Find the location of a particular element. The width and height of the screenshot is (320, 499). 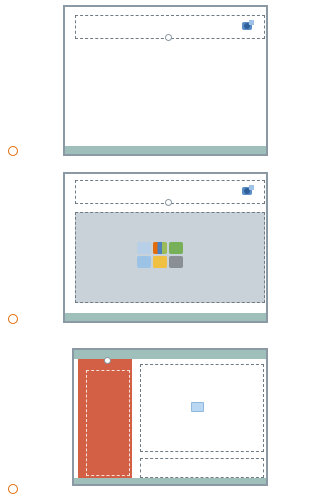

insert-picture-icon is located at coordinates (197, 407).